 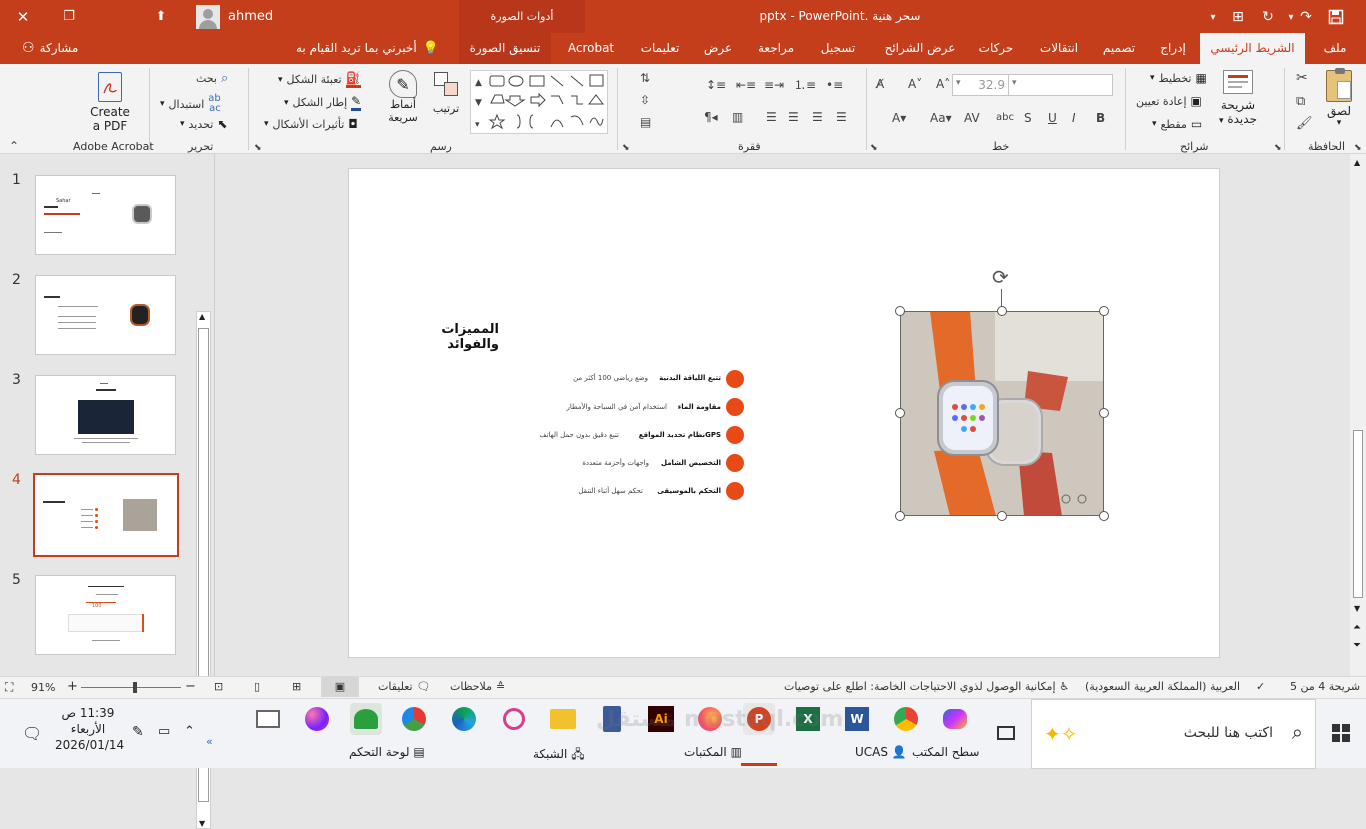 What do you see at coordinates (32, 733) in the screenshot?
I see `notifications-icon: 🗨` at bounding box center [32, 733].